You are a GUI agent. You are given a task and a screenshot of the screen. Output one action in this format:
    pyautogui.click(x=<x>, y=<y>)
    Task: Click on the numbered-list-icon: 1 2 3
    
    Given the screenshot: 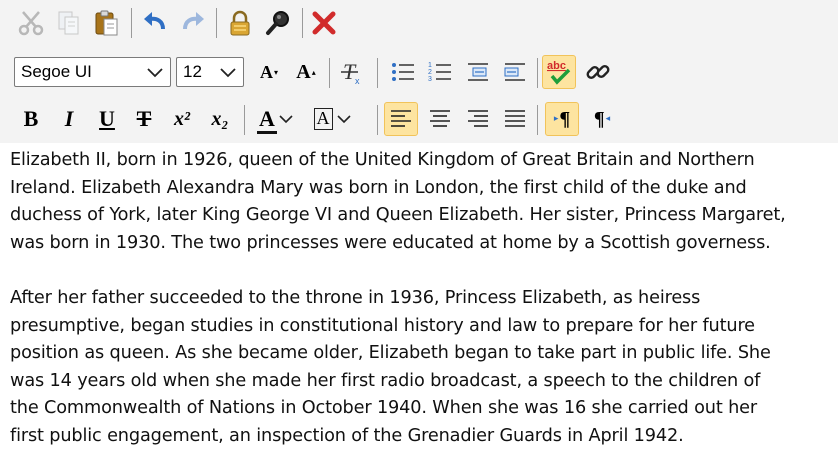 What is the action you would take?
    pyautogui.click(x=439, y=72)
    